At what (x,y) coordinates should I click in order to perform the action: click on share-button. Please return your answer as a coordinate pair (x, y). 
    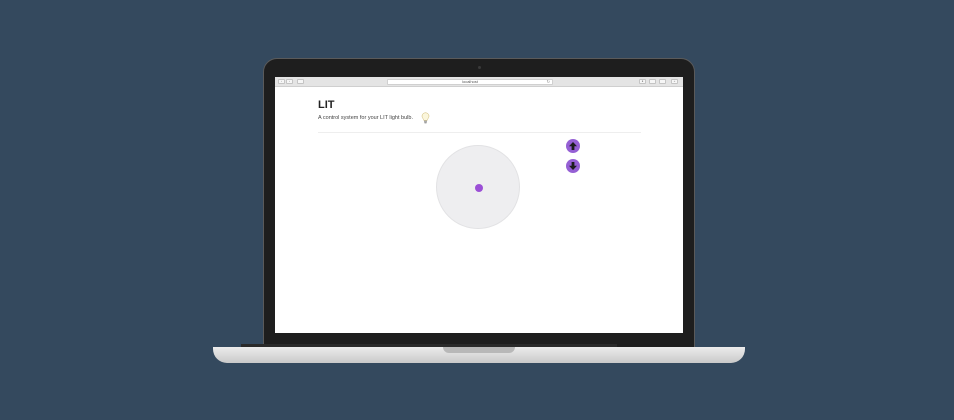
    Looking at the image, I should click on (652, 81).